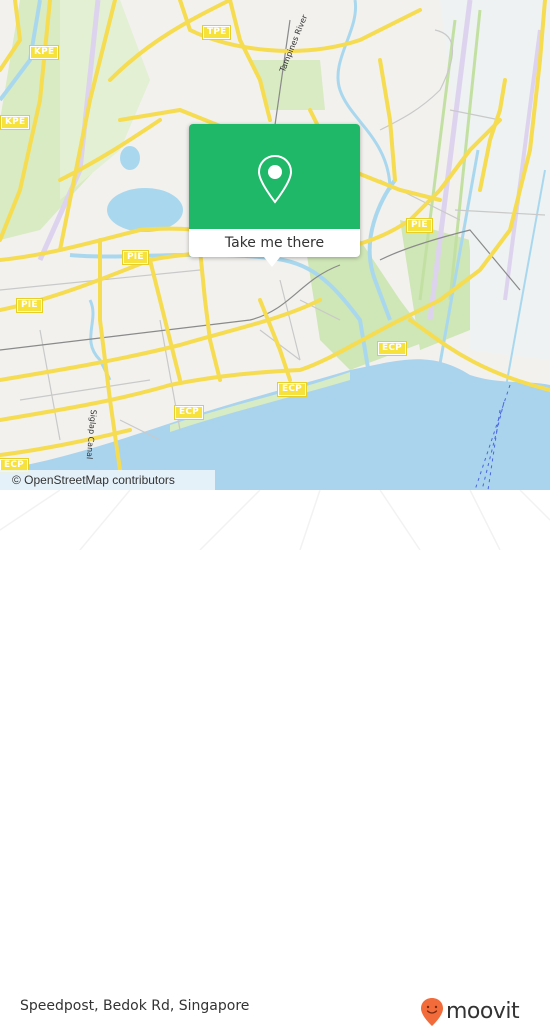  What do you see at coordinates (483, 1011) in the screenshot?
I see `brand-name: moovit` at bounding box center [483, 1011].